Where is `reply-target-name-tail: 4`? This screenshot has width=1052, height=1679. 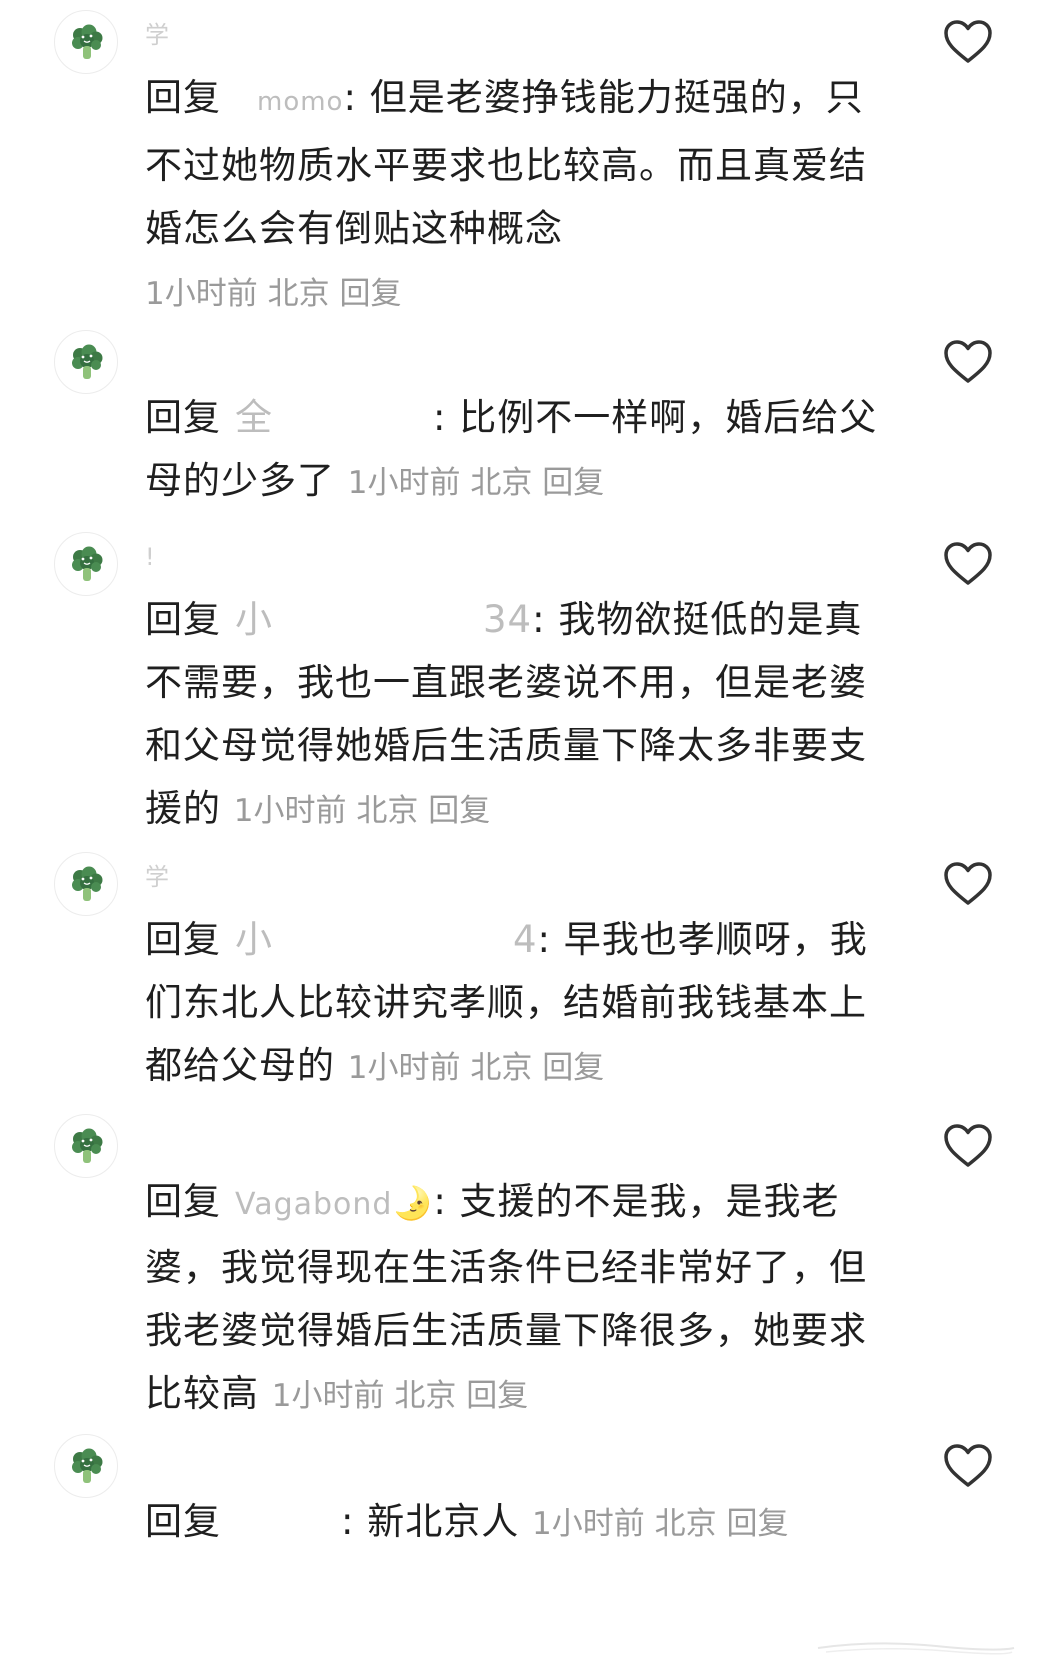 reply-target-name-tail: 4 is located at coordinates (525, 939).